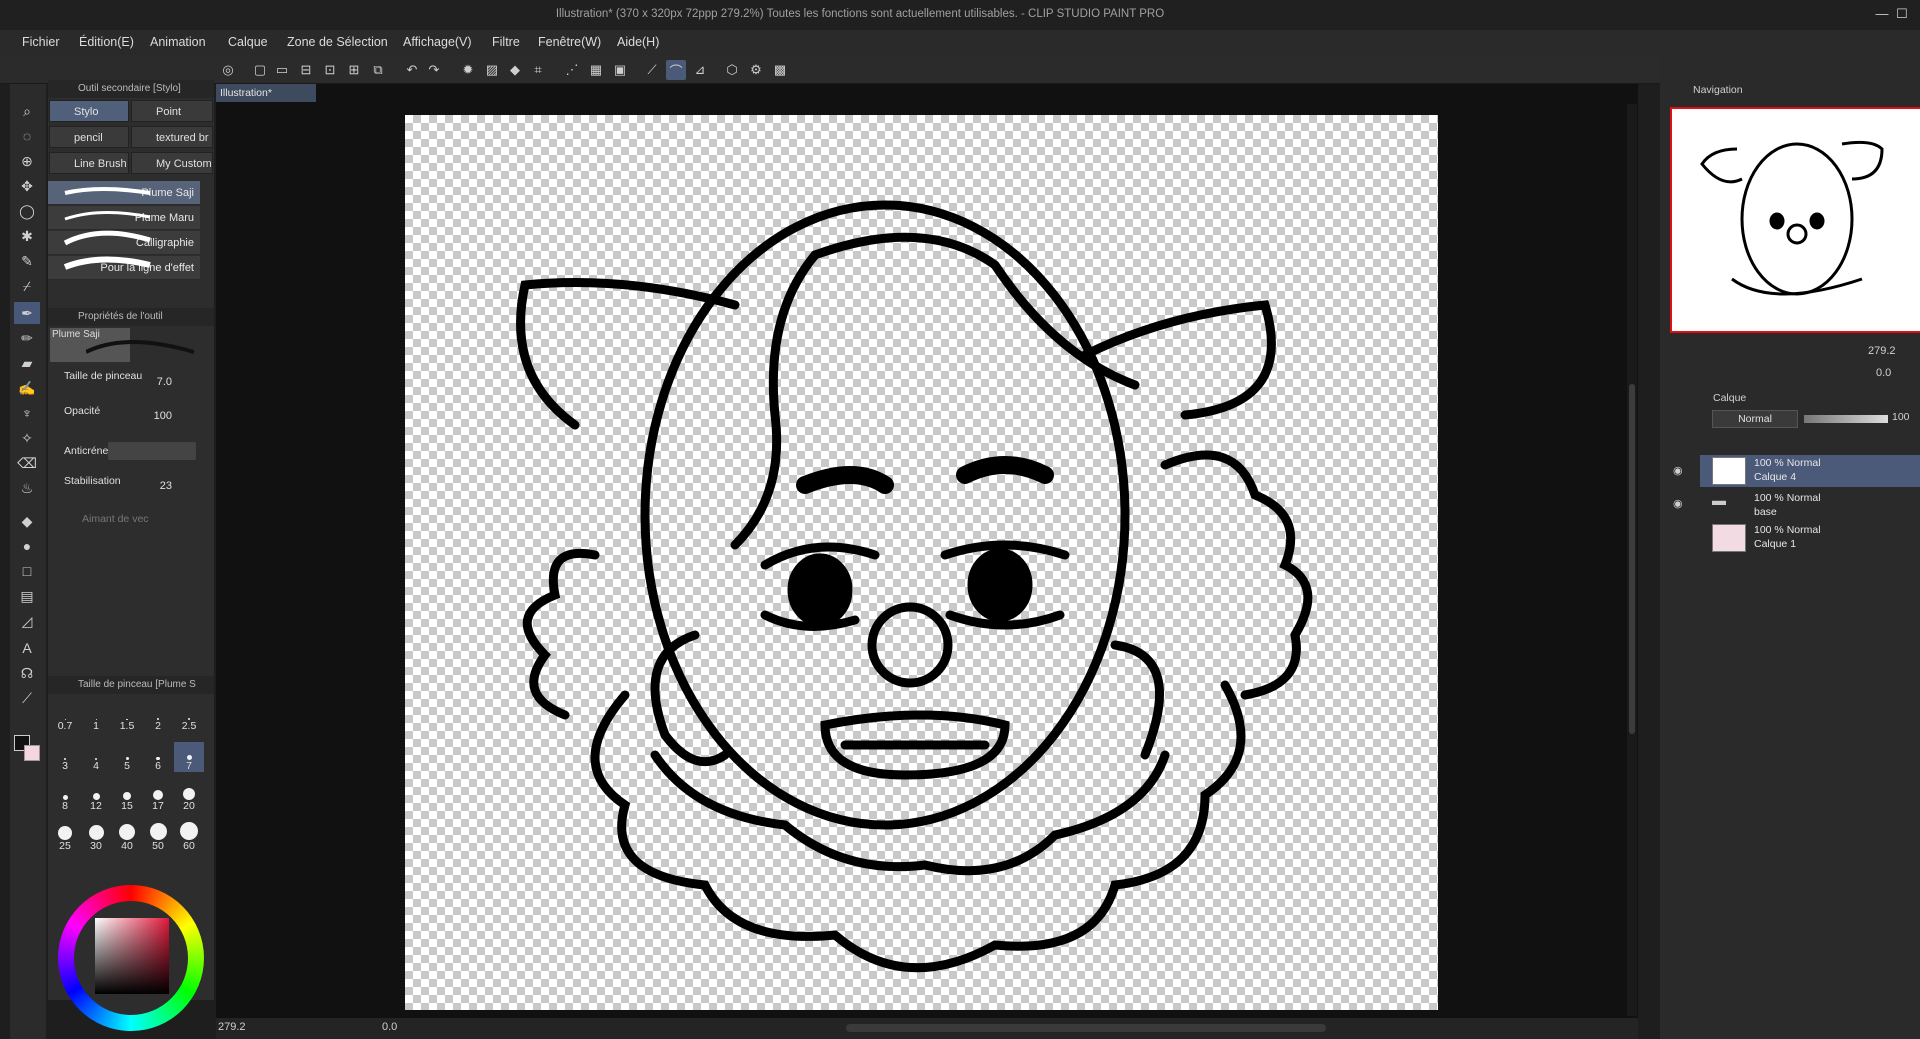 This screenshot has width=1920, height=1039. Describe the element at coordinates (1810, 471) in the screenshot. I see `layer-row: 100 % Normal Calque 4` at that location.